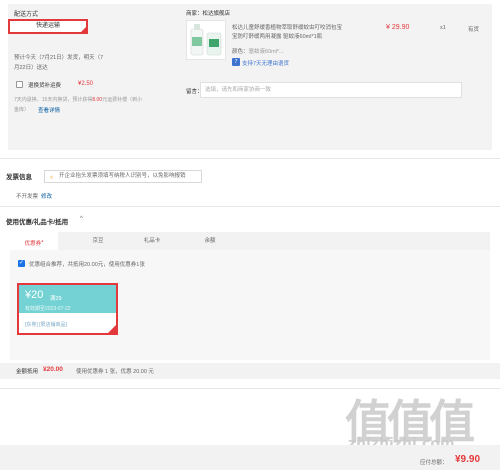 Image resolution: width=500 pixels, height=470 pixels. What do you see at coordinates (210, 241) in the screenshot?
I see `tab-balance: 余额` at bounding box center [210, 241].